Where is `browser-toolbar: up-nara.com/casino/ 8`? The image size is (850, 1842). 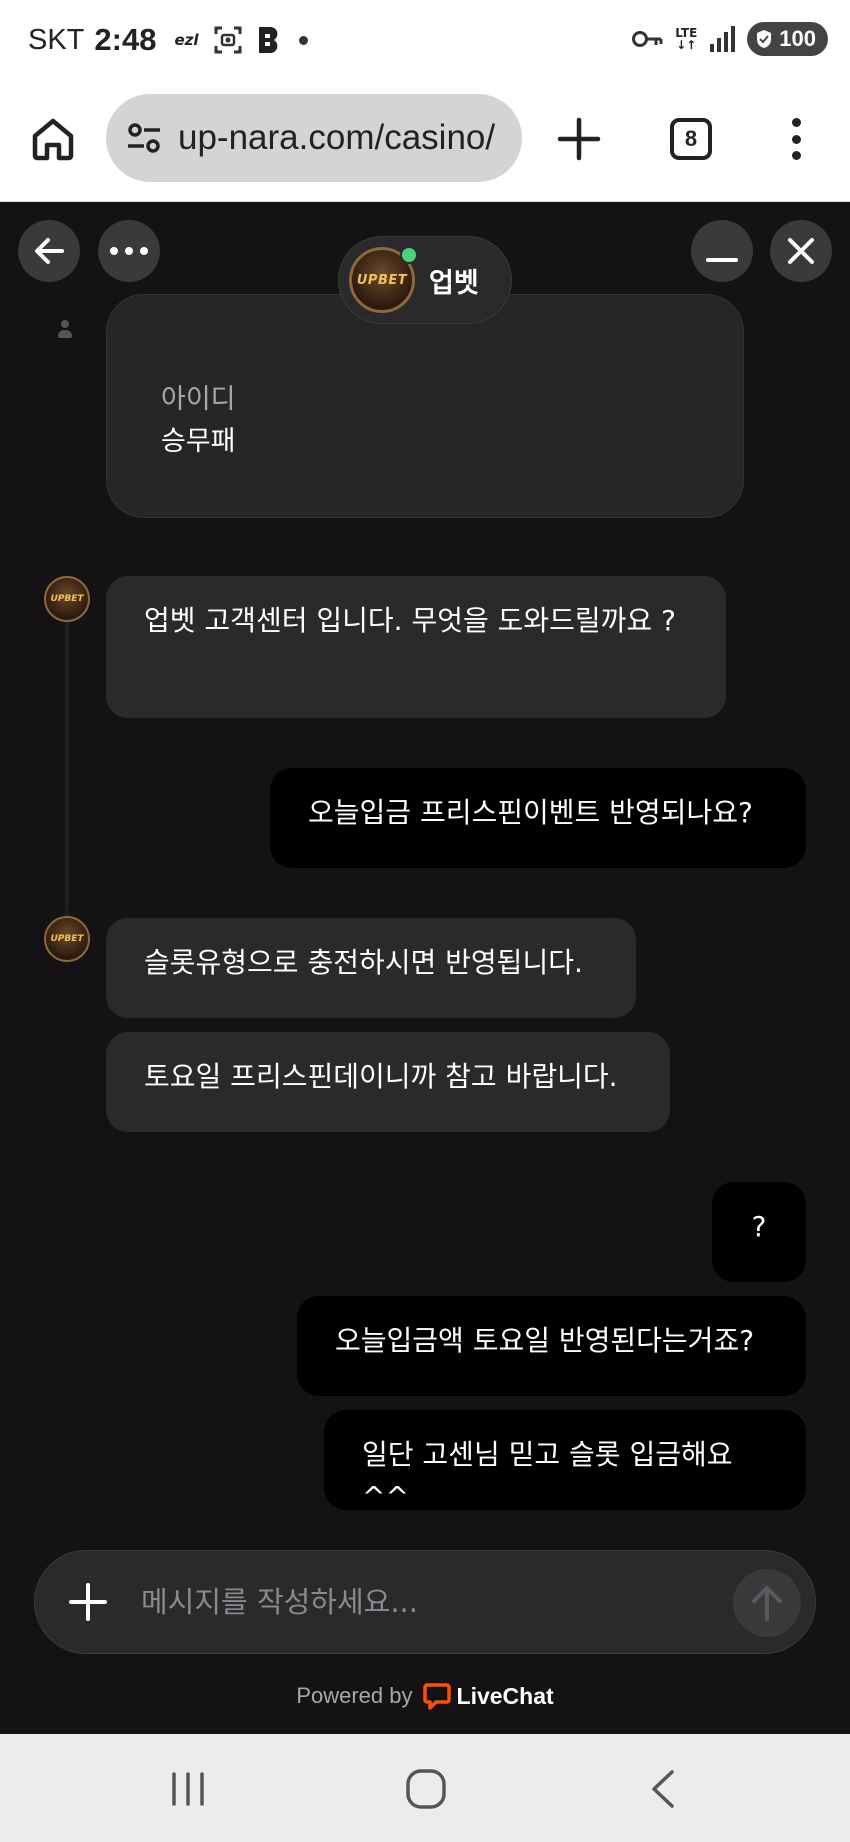
browser-toolbar: up-nara.com/casino/ 8 is located at coordinates (425, 141).